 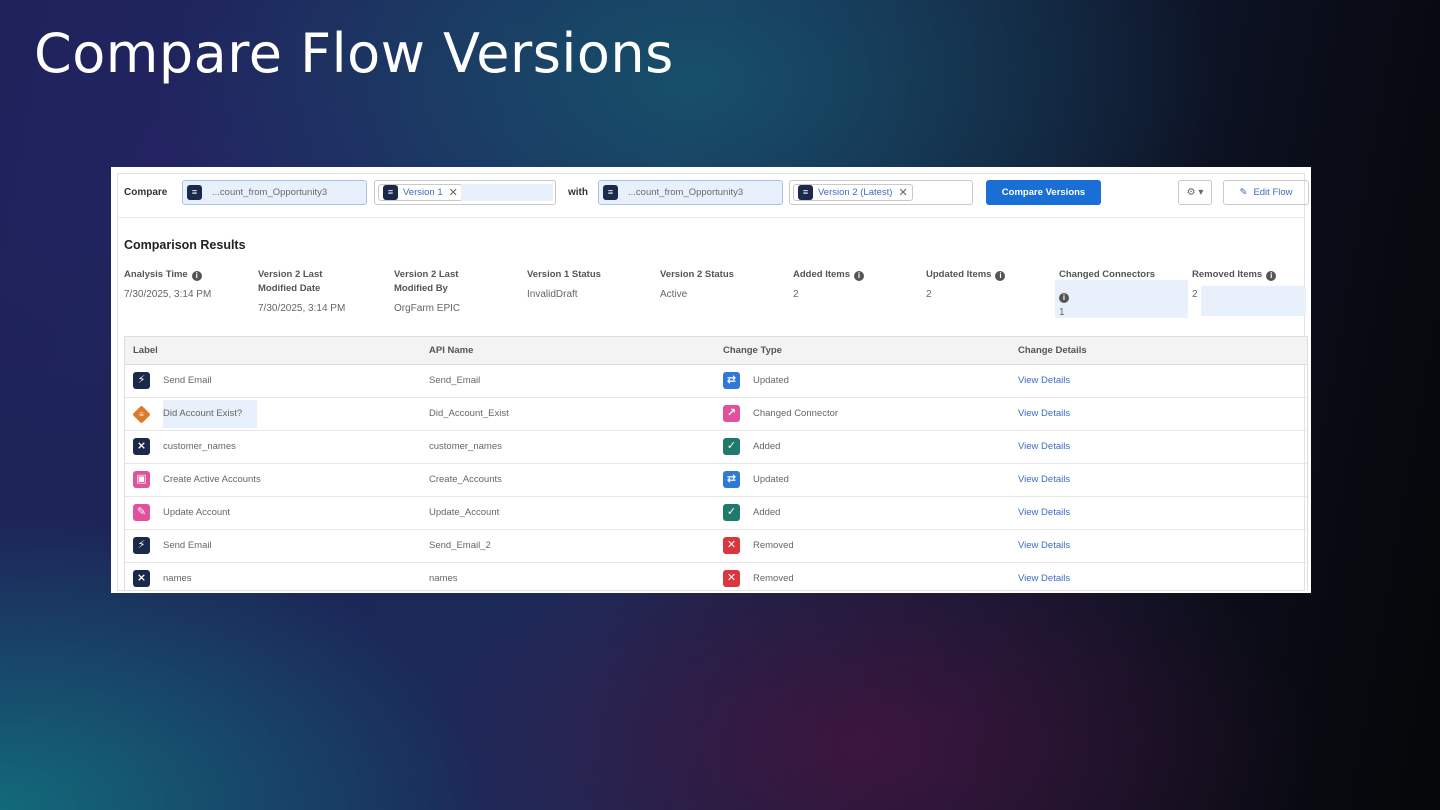 What do you see at coordinates (145, 350) in the screenshot?
I see `column-header-label: Label` at bounding box center [145, 350].